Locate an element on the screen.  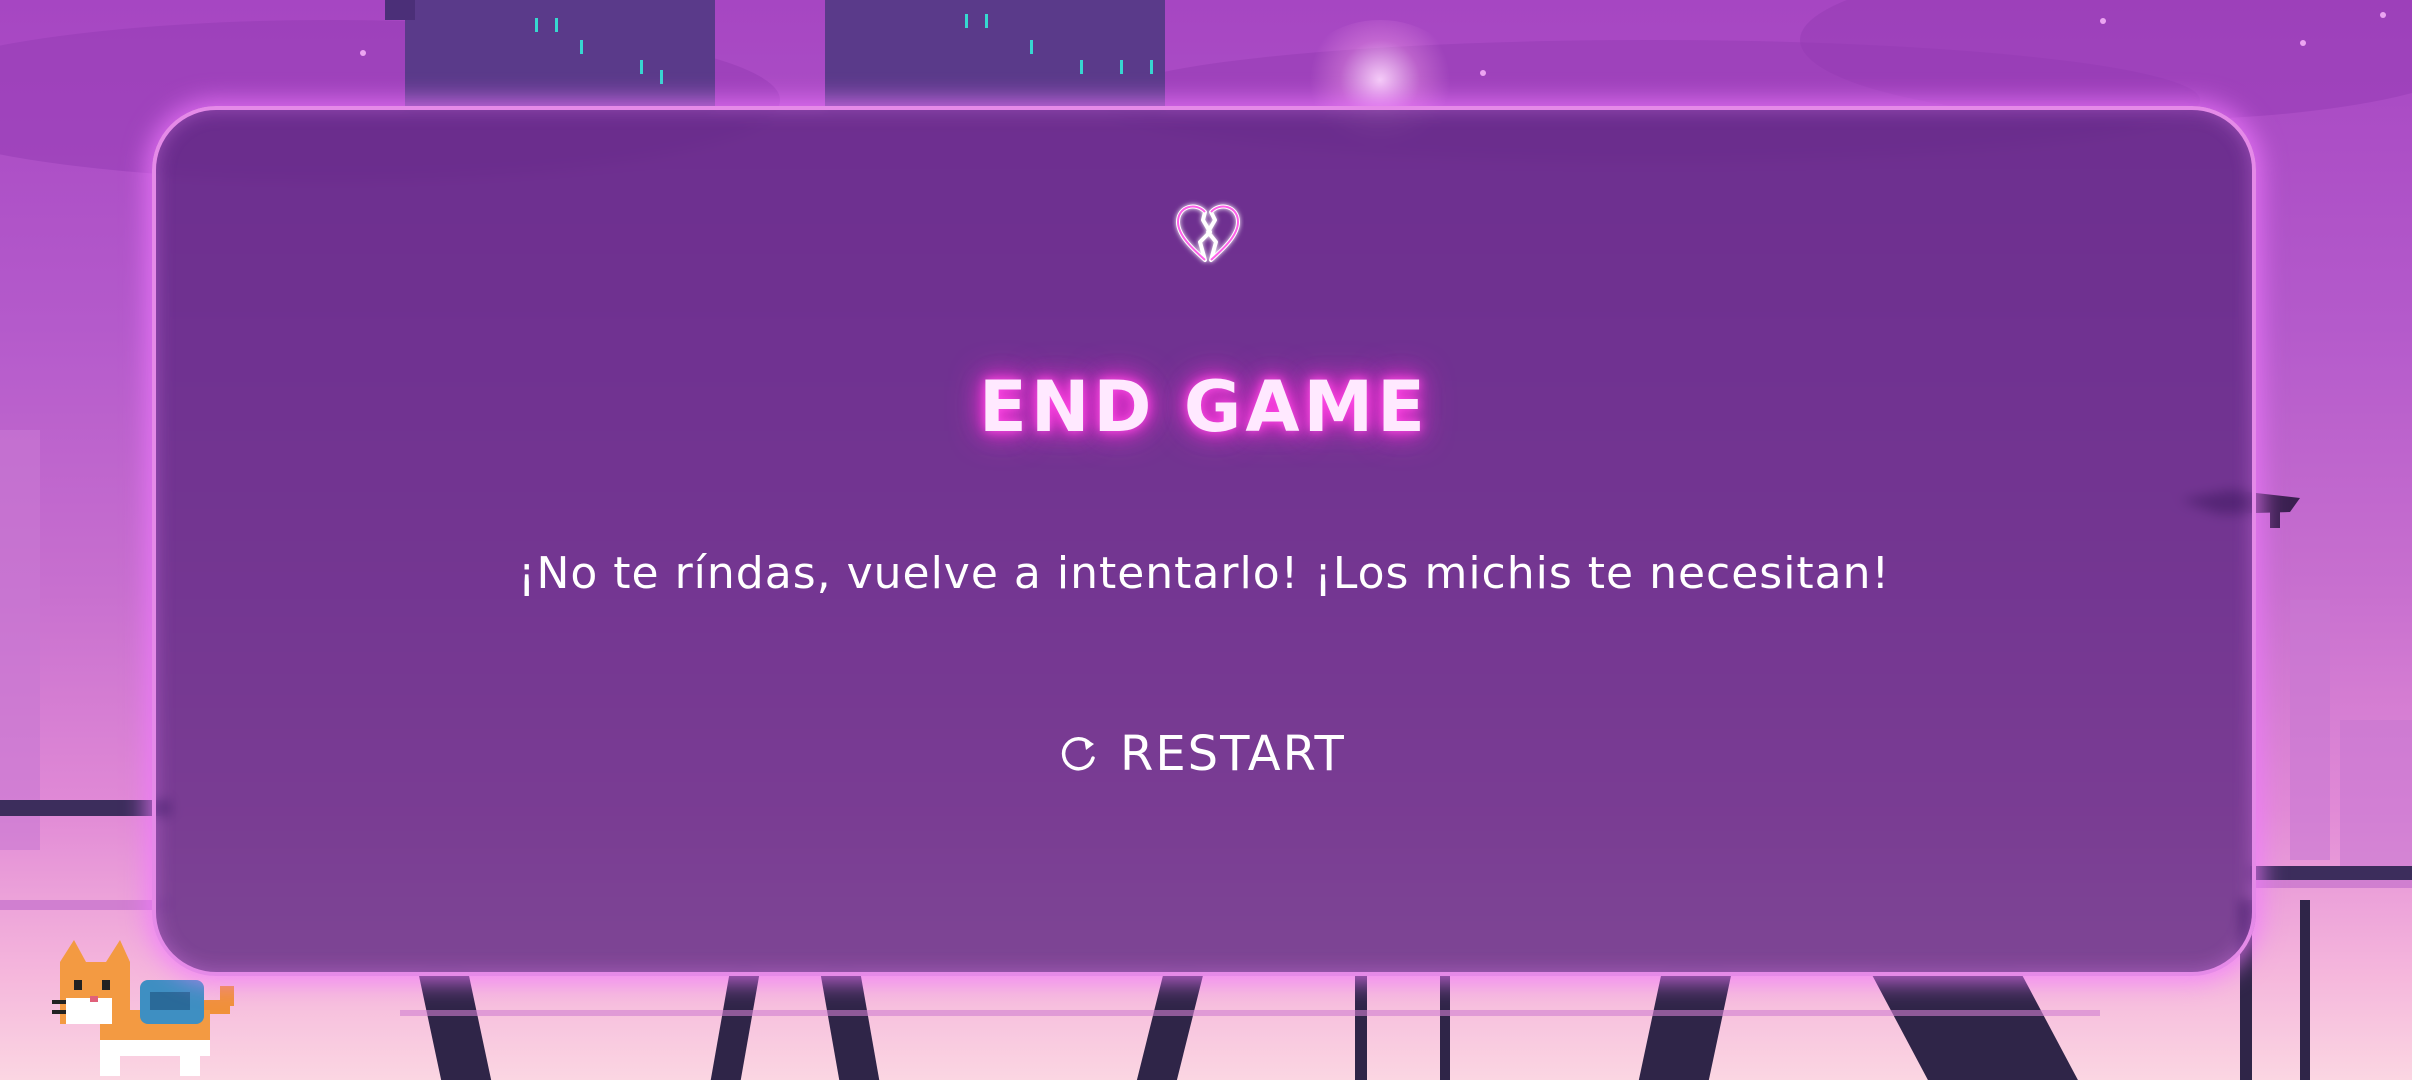
restart-label: RESTART is located at coordinates (1233, 754).